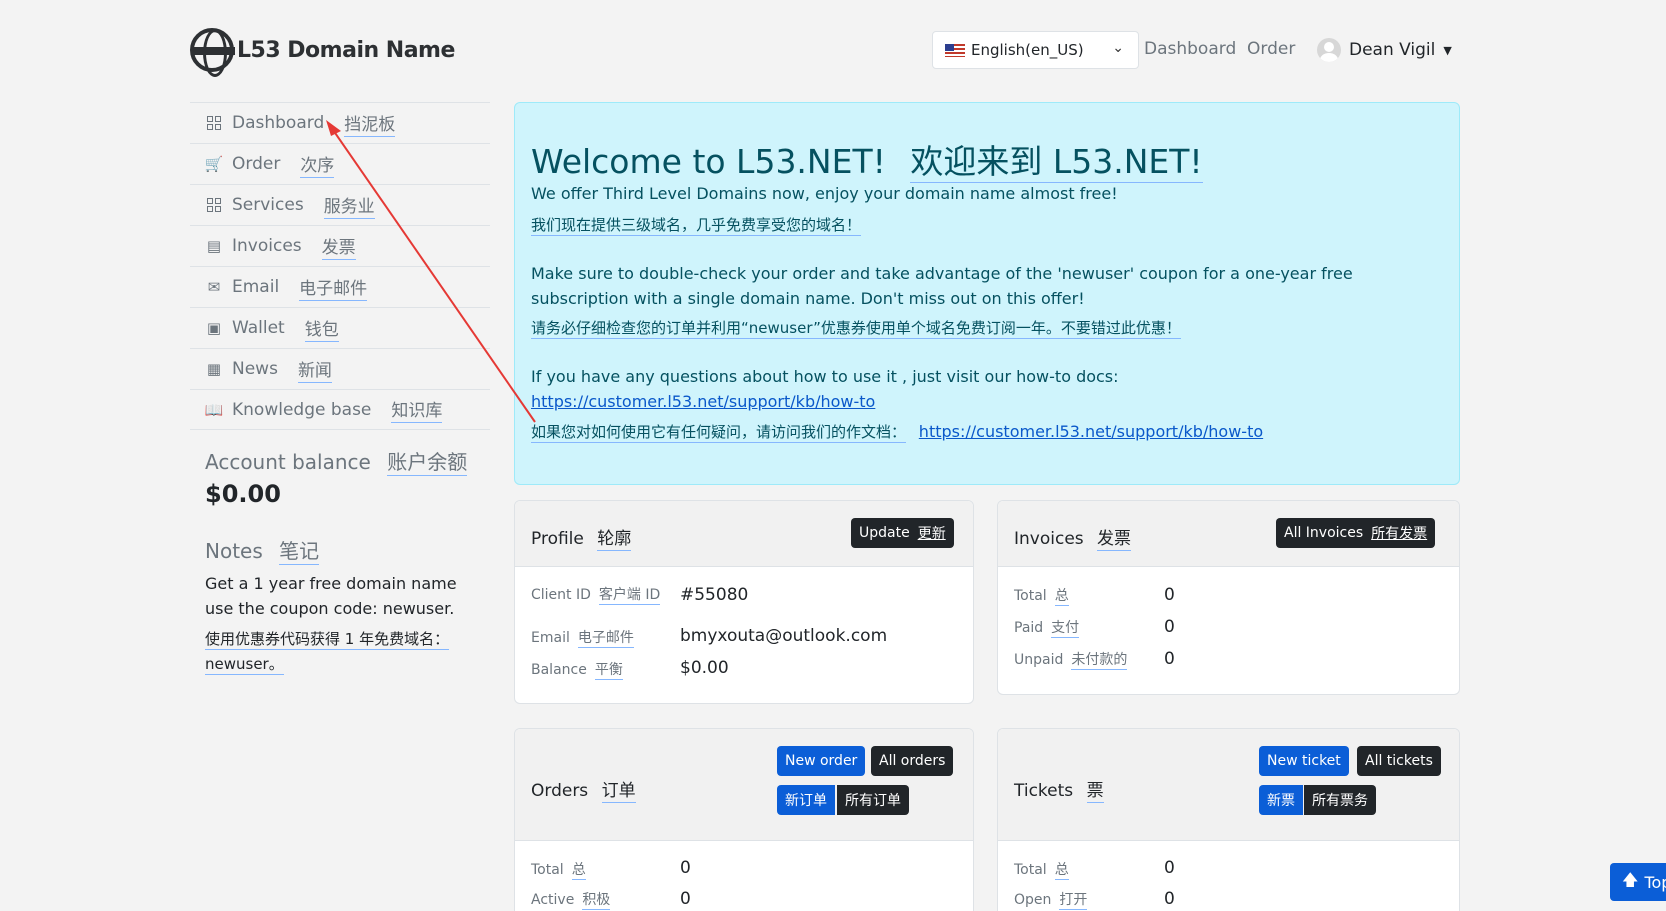 The width and height of the screenshot is (1666, 911). Describe the element at coordinates (719, 433) in the screenshot. I see `line3-translation-text: 如果您对如何使用它有任何疑问，请访问我们的作文档：` at that location.